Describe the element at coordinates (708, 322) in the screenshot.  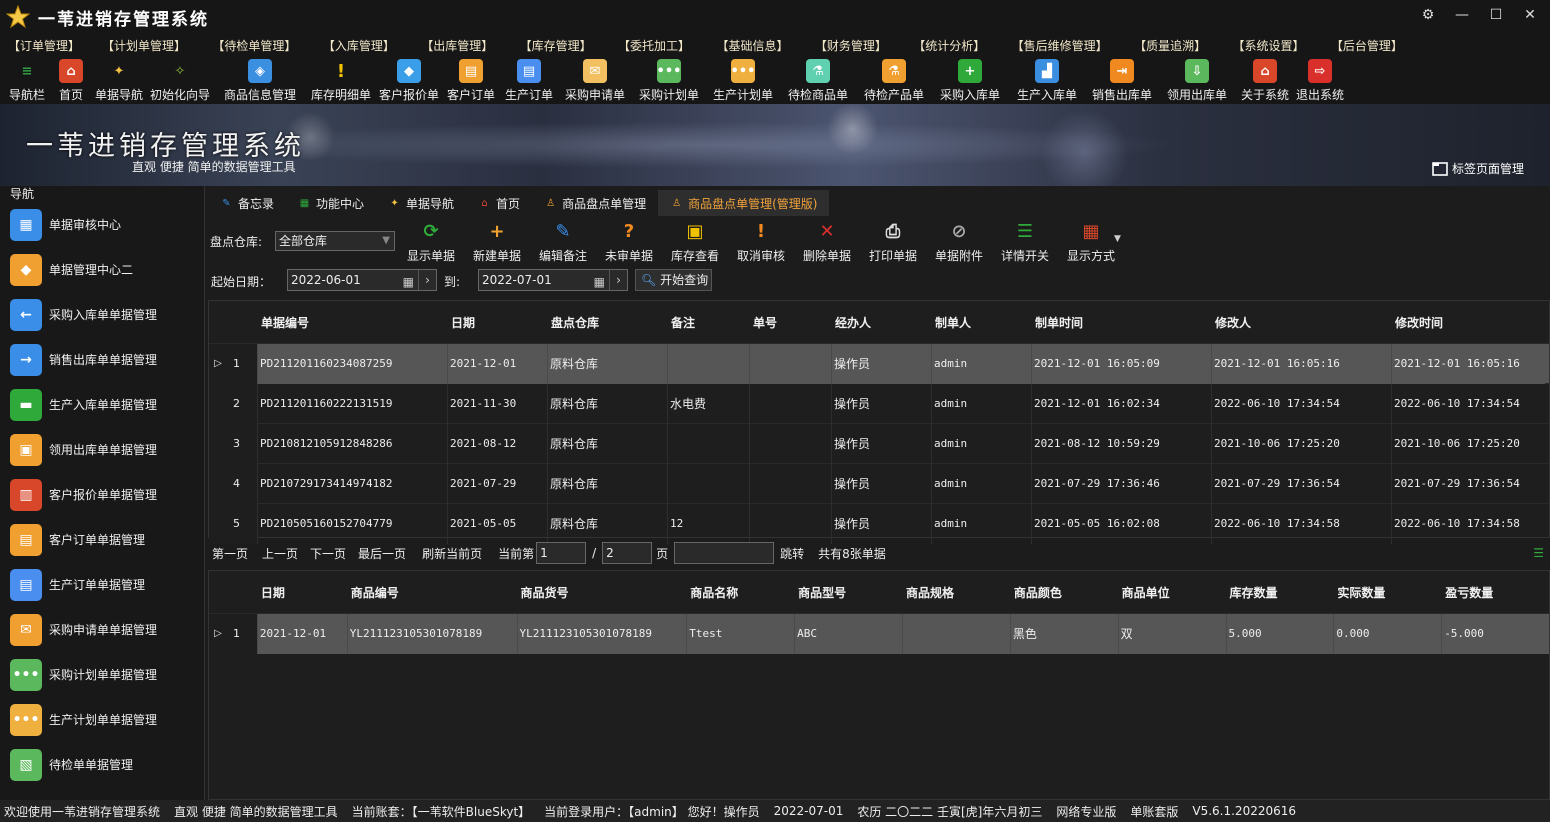
I see `column-header: 备注` at that location.